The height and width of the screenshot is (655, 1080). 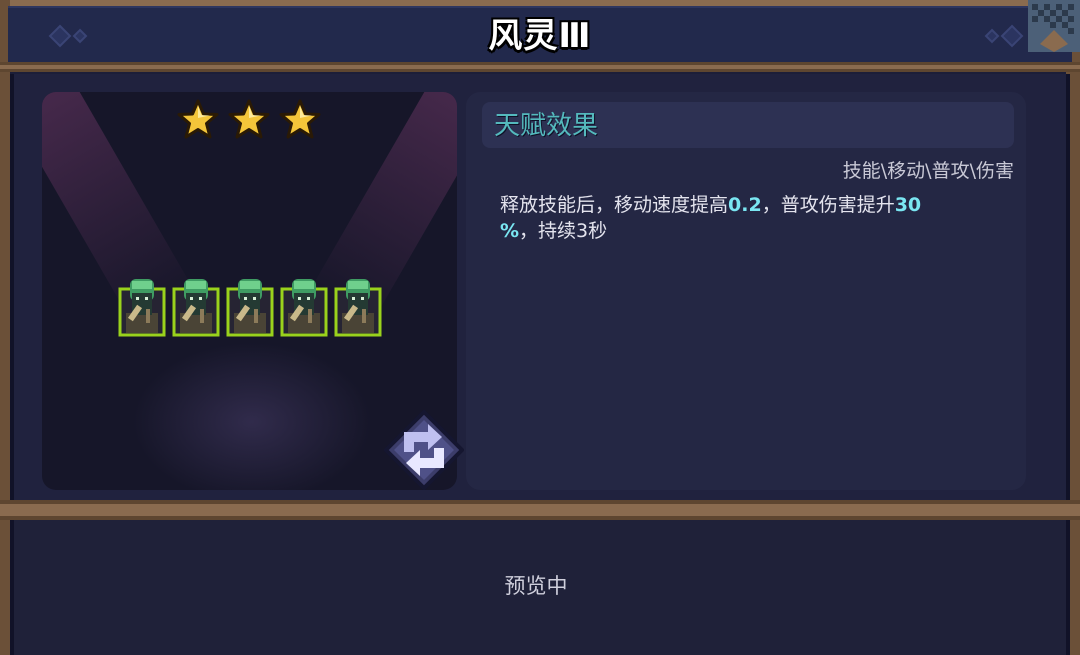 I want to click on desc-value-damage: 30, so click(x=908, y=205).